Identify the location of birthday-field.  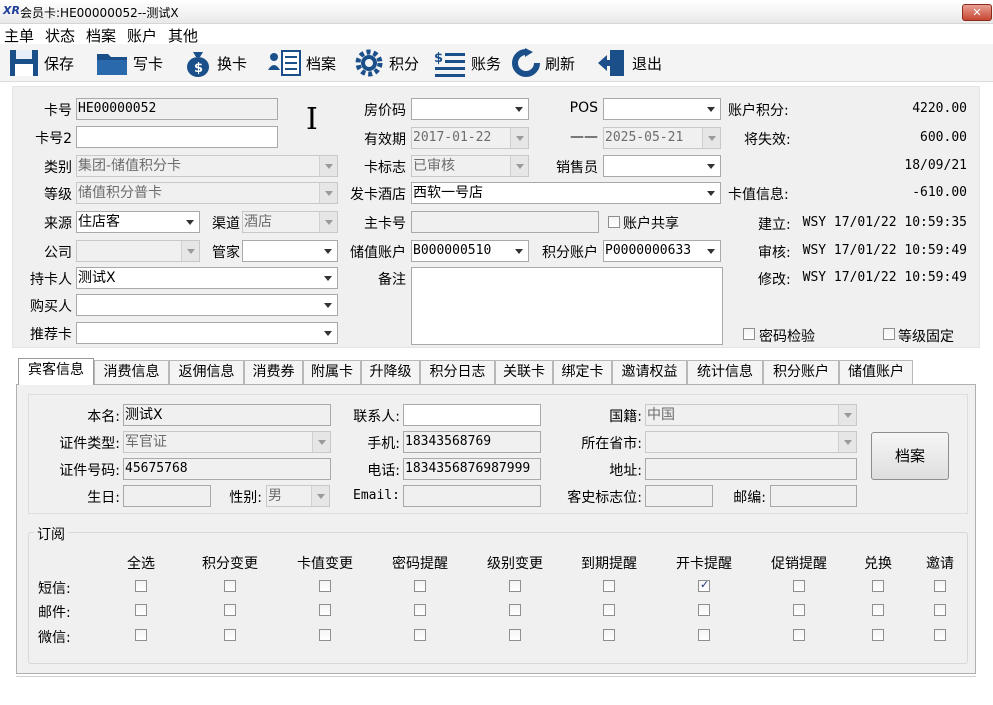
(167, 496).